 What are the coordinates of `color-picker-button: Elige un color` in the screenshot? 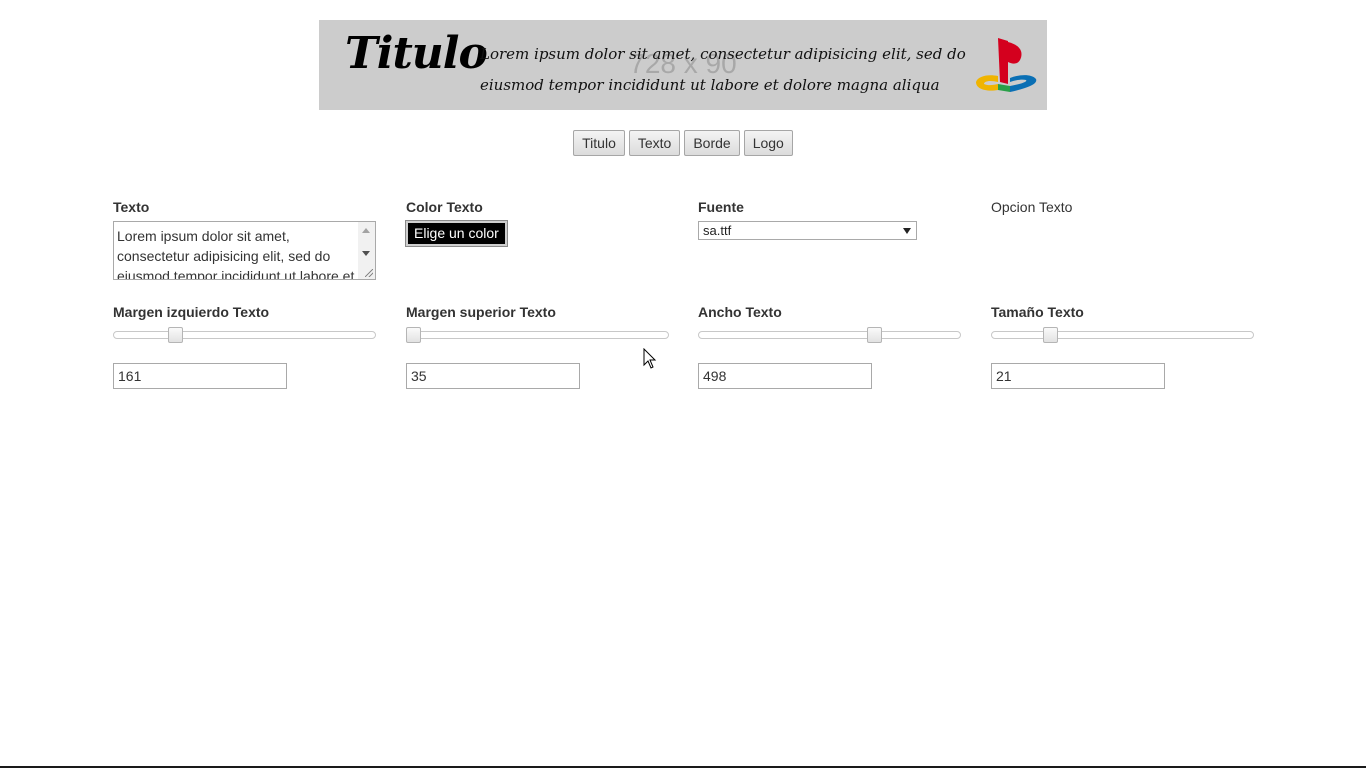 It's located at (456, 233).